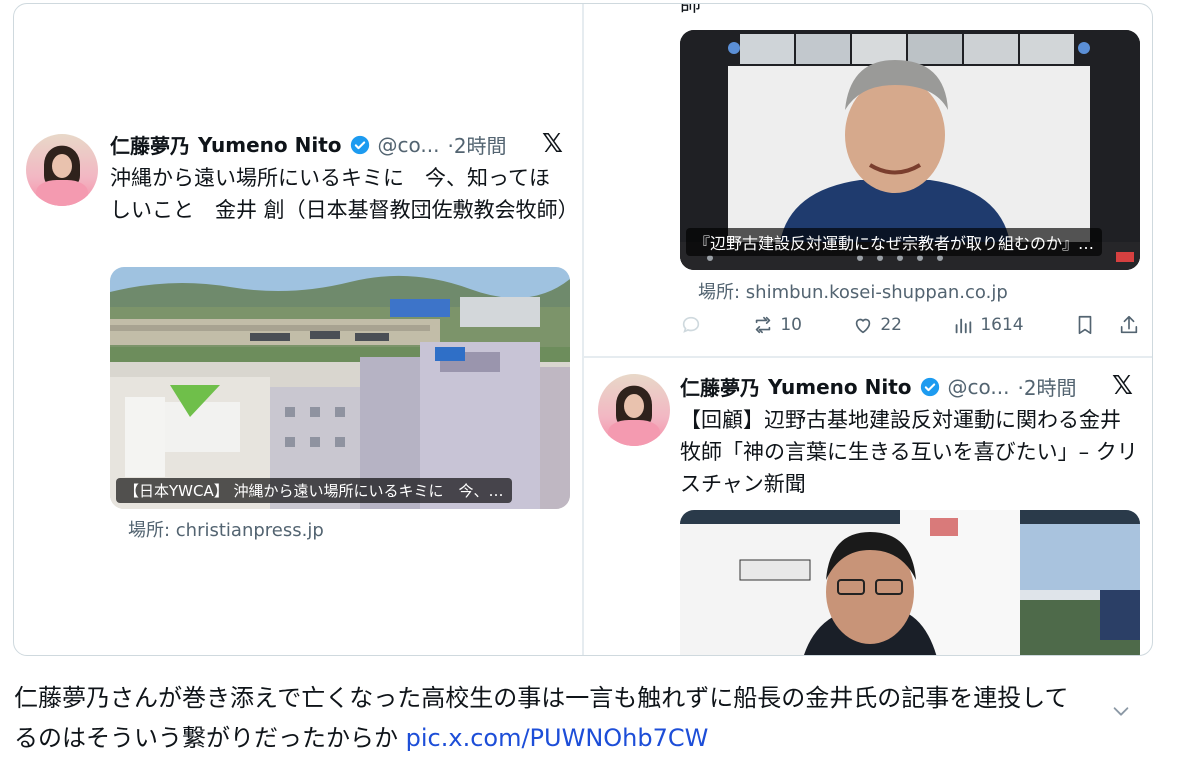 The height and width of the screenshot is (780, 1177). I want to click on retweet-icon, so click(763, 325).